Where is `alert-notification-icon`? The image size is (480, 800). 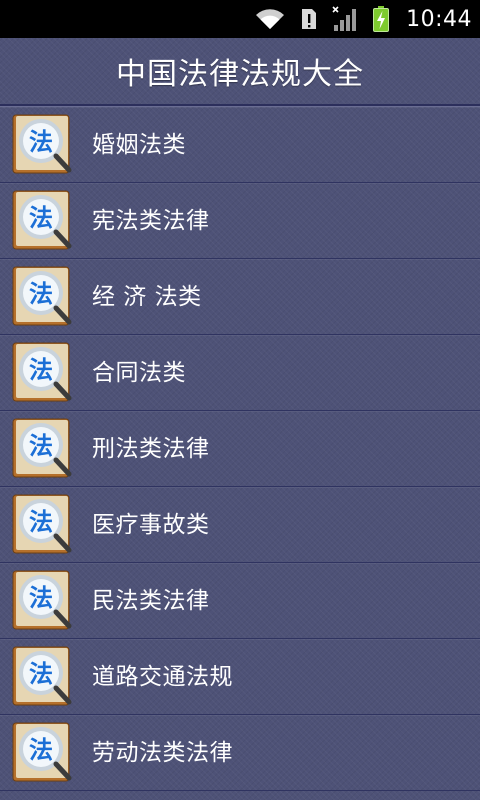 alert-notification-icon is located at coordinates (309, 19).